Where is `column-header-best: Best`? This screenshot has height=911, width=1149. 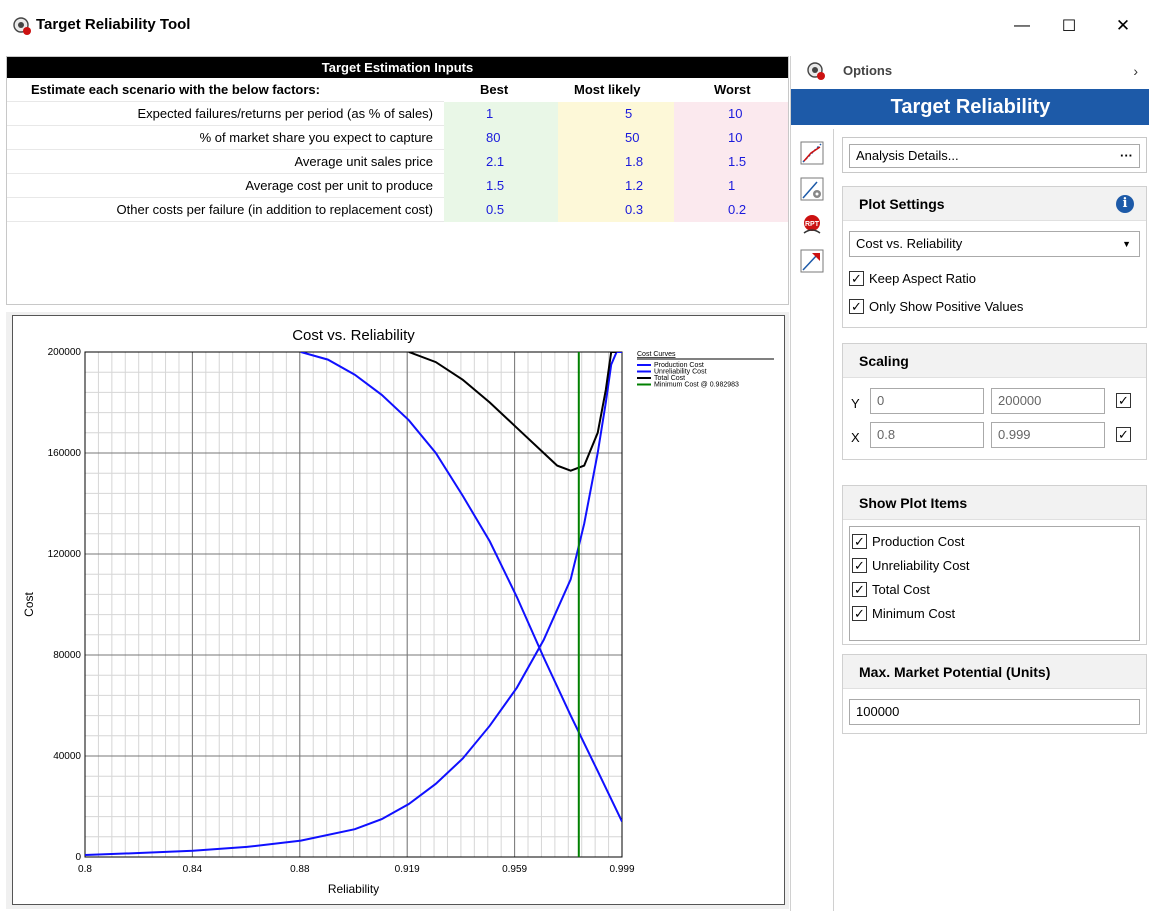
column-header-best: Best is located at coordinates (501, 90).